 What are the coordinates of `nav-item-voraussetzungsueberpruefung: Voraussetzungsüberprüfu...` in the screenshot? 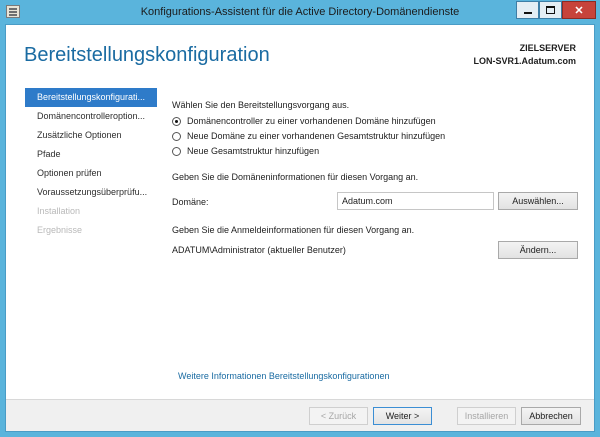 It's located at (91, 192).